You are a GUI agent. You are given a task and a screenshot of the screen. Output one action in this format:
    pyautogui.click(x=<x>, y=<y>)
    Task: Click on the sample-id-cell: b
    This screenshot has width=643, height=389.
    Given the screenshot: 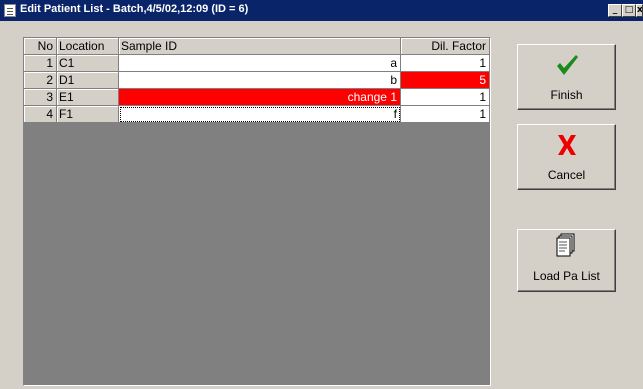 What is the action you would take?
    pyautogui.click(x=260, y=80)
    